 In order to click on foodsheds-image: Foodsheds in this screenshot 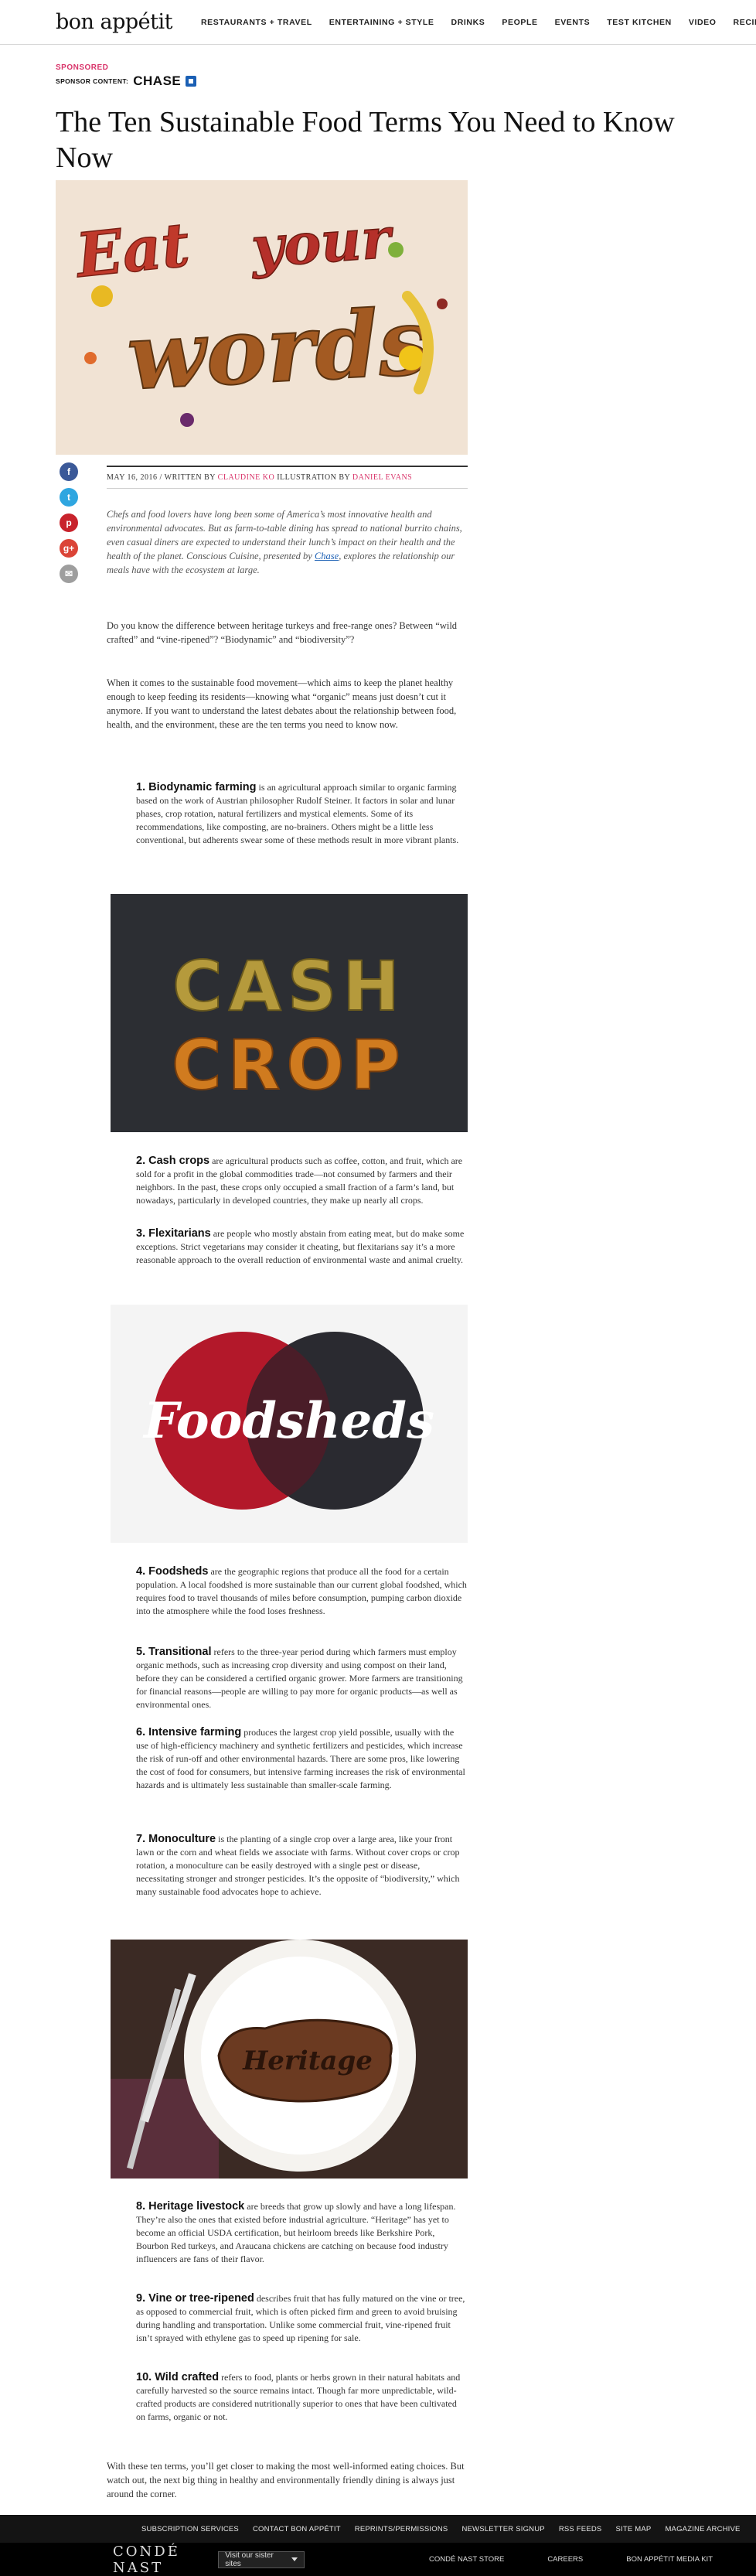, I will do `click(289, 1424)`.